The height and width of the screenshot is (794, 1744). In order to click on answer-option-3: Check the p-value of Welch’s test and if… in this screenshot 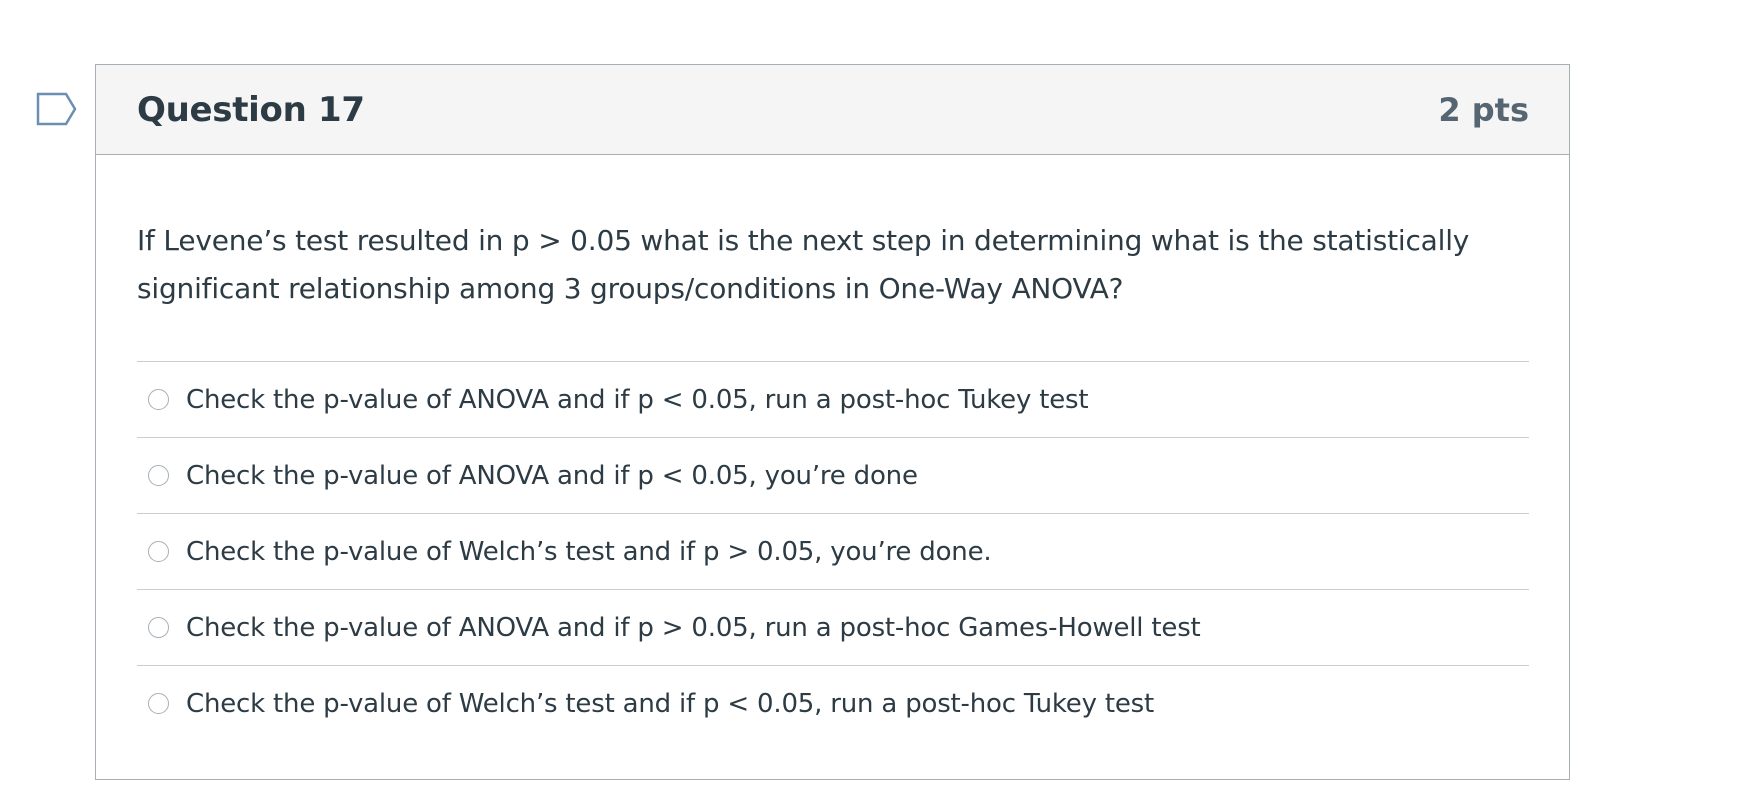, I will do `click(833, 552)`.